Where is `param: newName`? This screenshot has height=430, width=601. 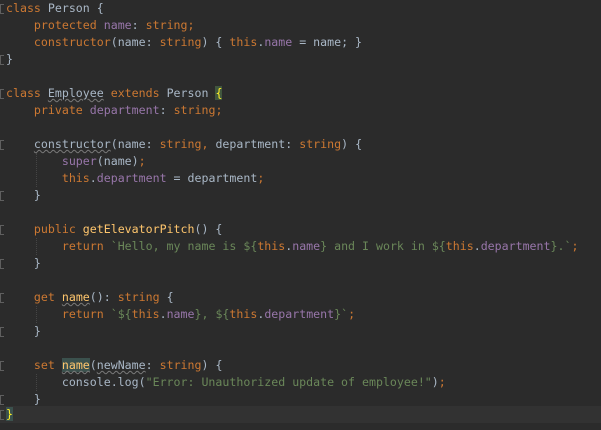
param: newName is located at coordinates (121, 365).